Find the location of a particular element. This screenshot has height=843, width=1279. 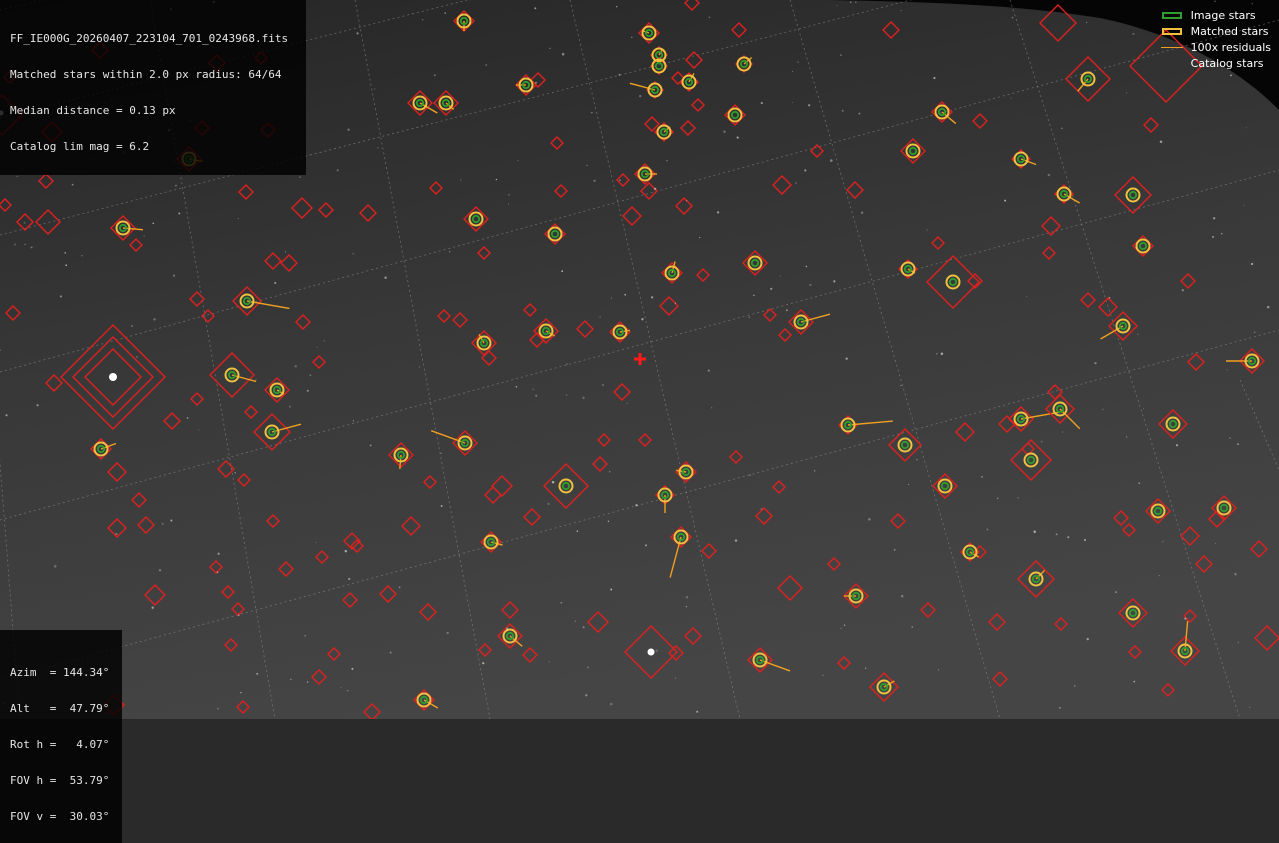

legend-image-stars: Image stars is located at coordinates (1215, 15).